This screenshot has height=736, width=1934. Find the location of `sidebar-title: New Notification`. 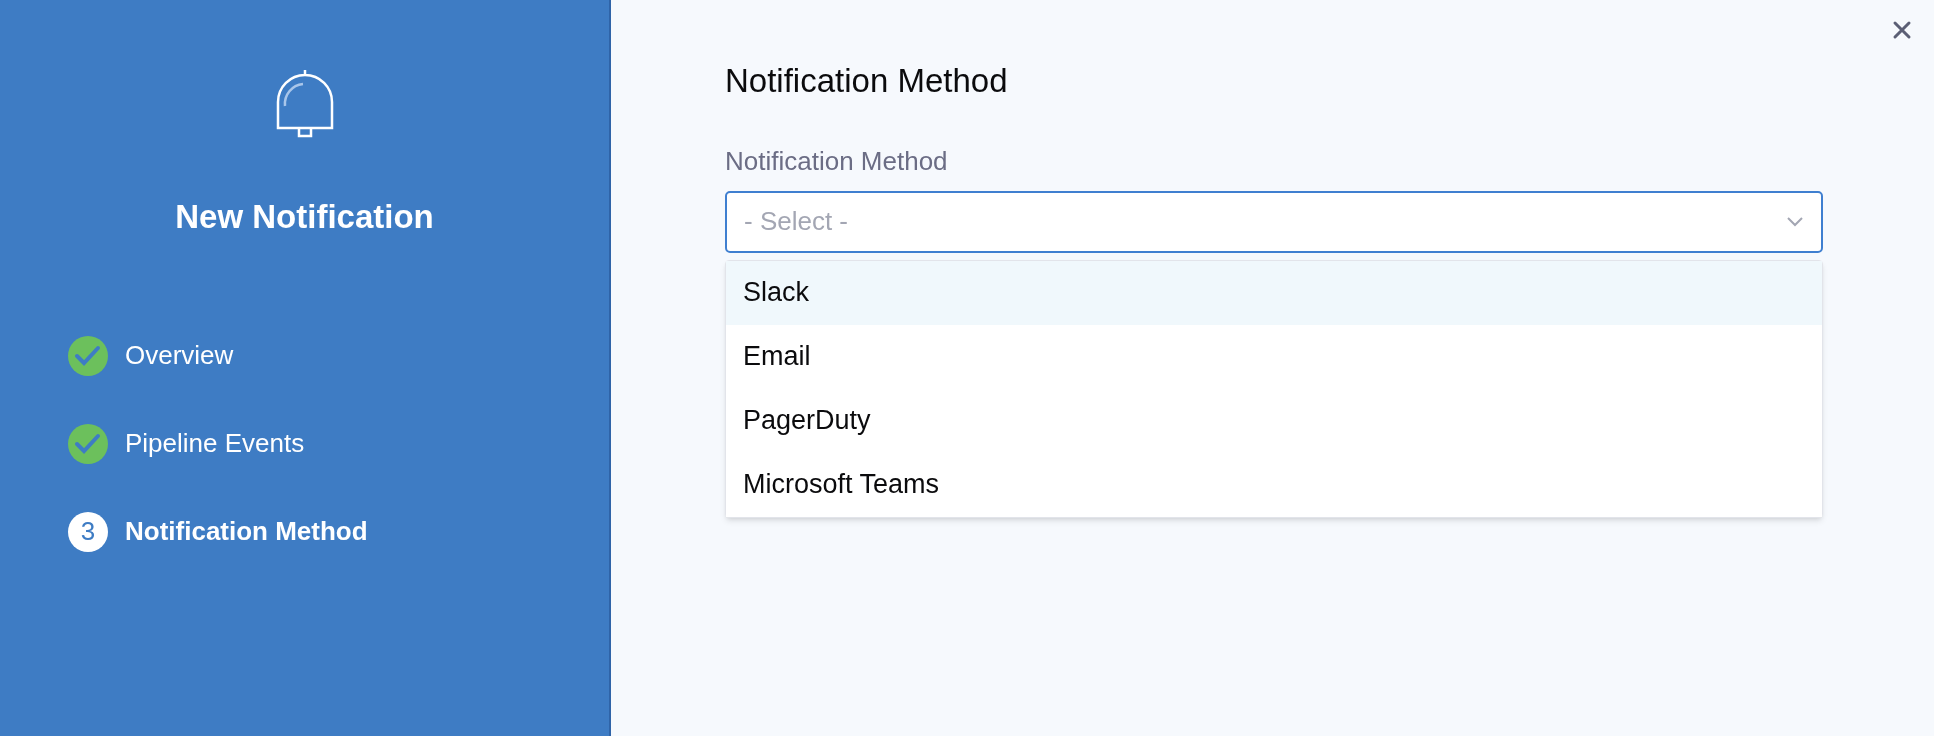

sidebar-title: New Notification is located at coordinates (304, 217).